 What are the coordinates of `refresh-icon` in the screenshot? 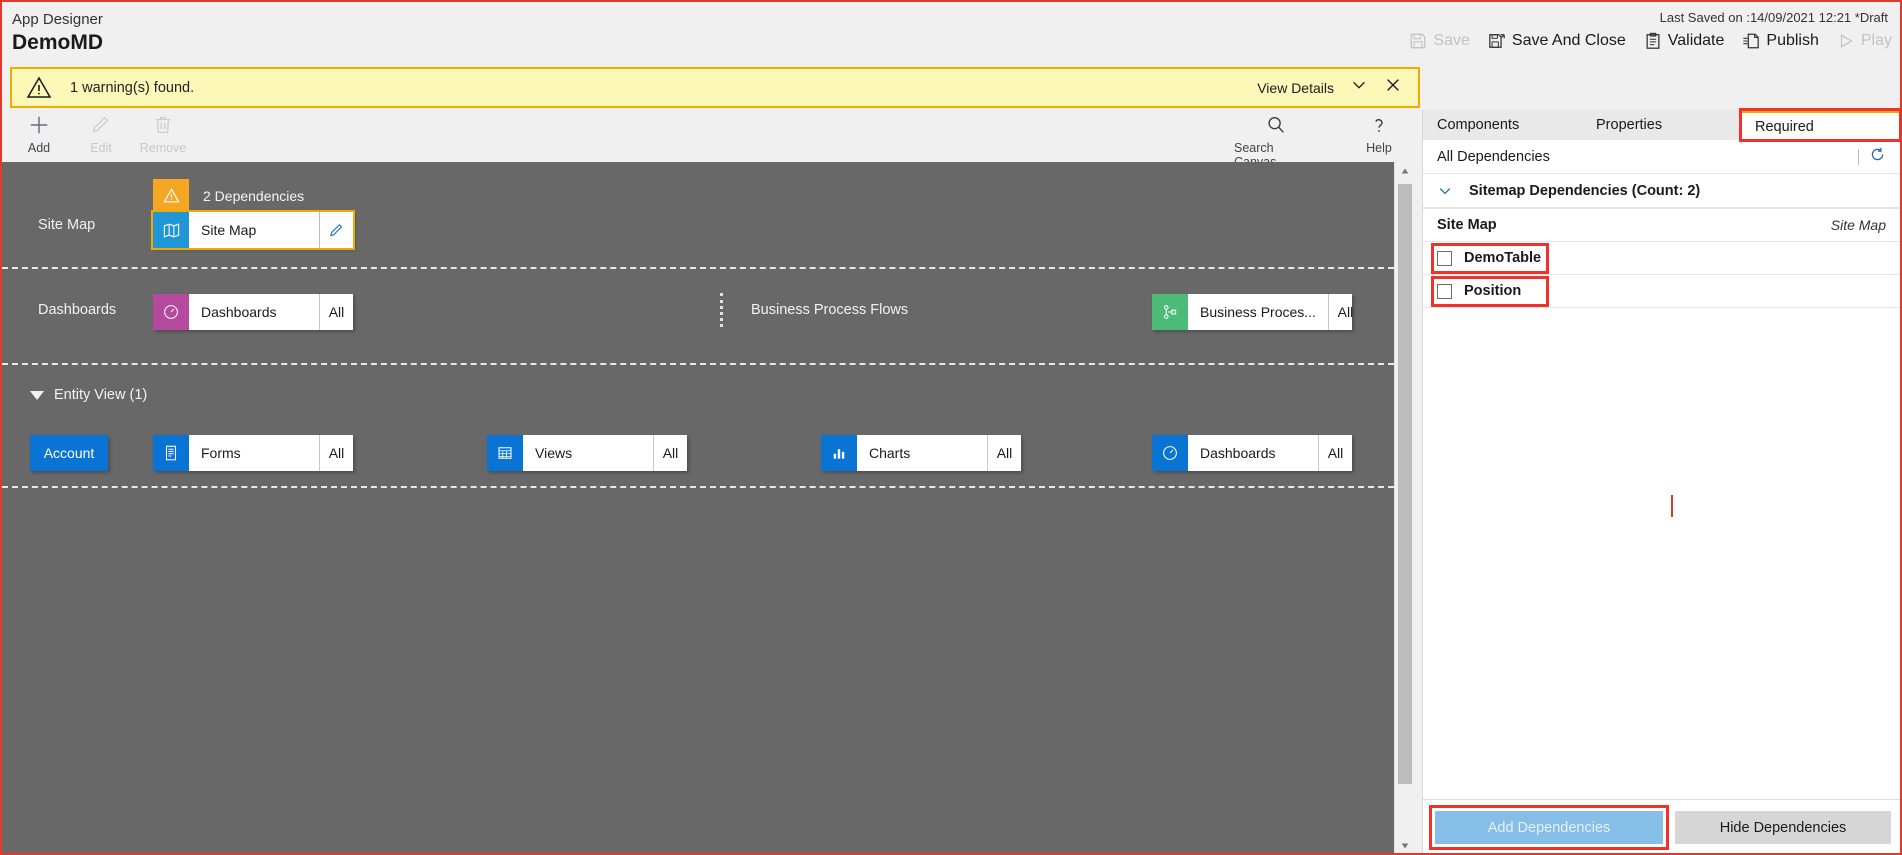 It's located at (1877, 156).